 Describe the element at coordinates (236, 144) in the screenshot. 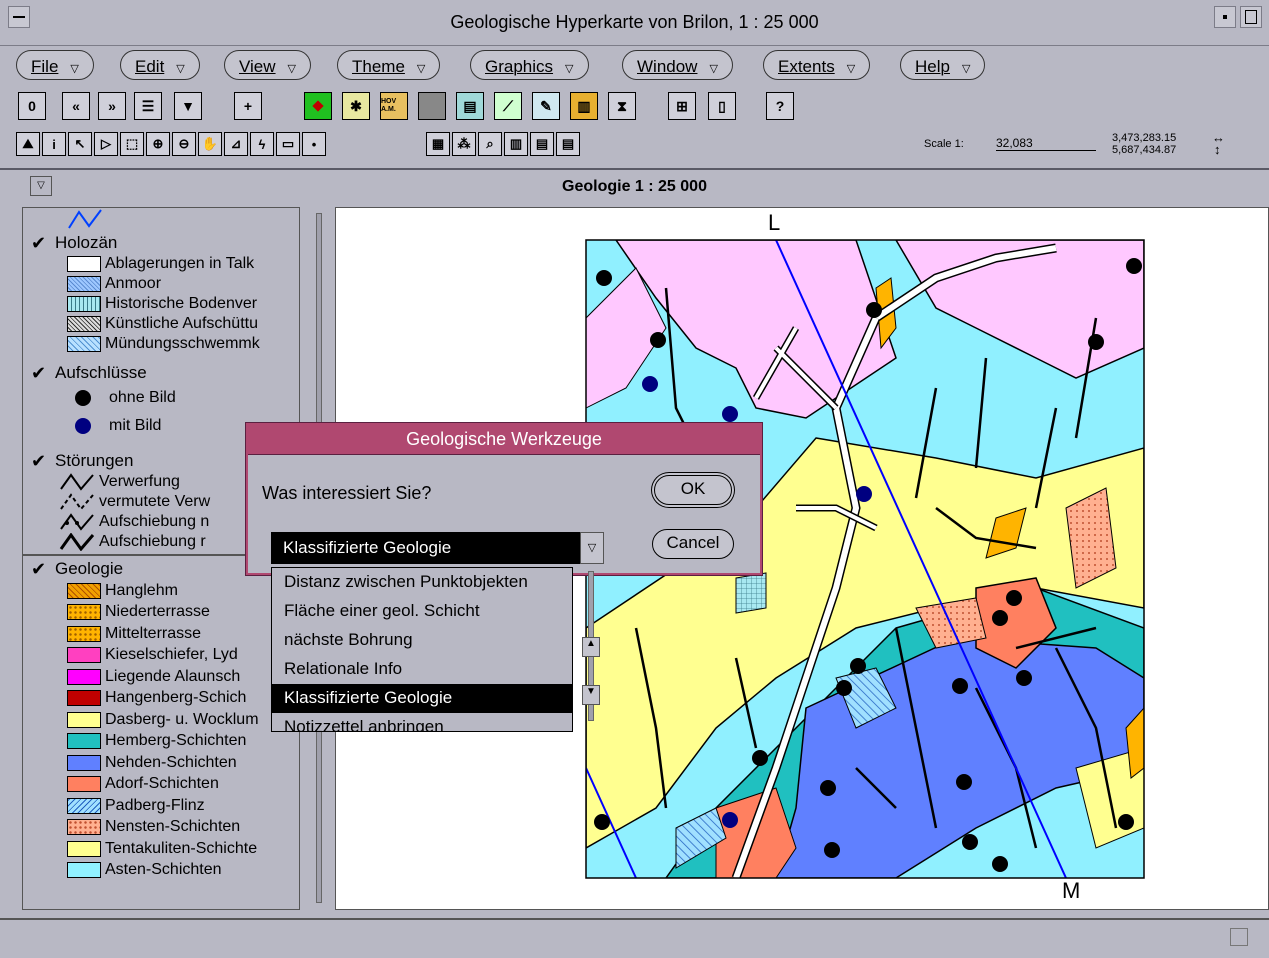

I see `measure-icon: ⊿` at that location.